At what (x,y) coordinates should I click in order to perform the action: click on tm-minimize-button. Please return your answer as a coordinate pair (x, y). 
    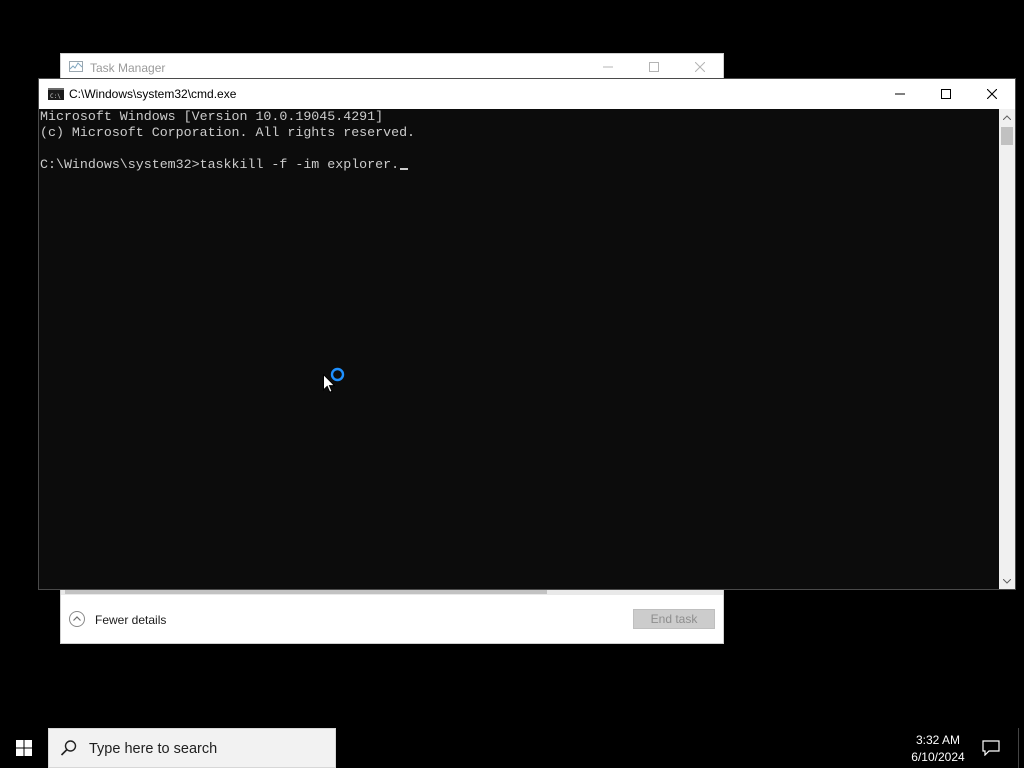
    Looking at the image, I should click on (608, 67).